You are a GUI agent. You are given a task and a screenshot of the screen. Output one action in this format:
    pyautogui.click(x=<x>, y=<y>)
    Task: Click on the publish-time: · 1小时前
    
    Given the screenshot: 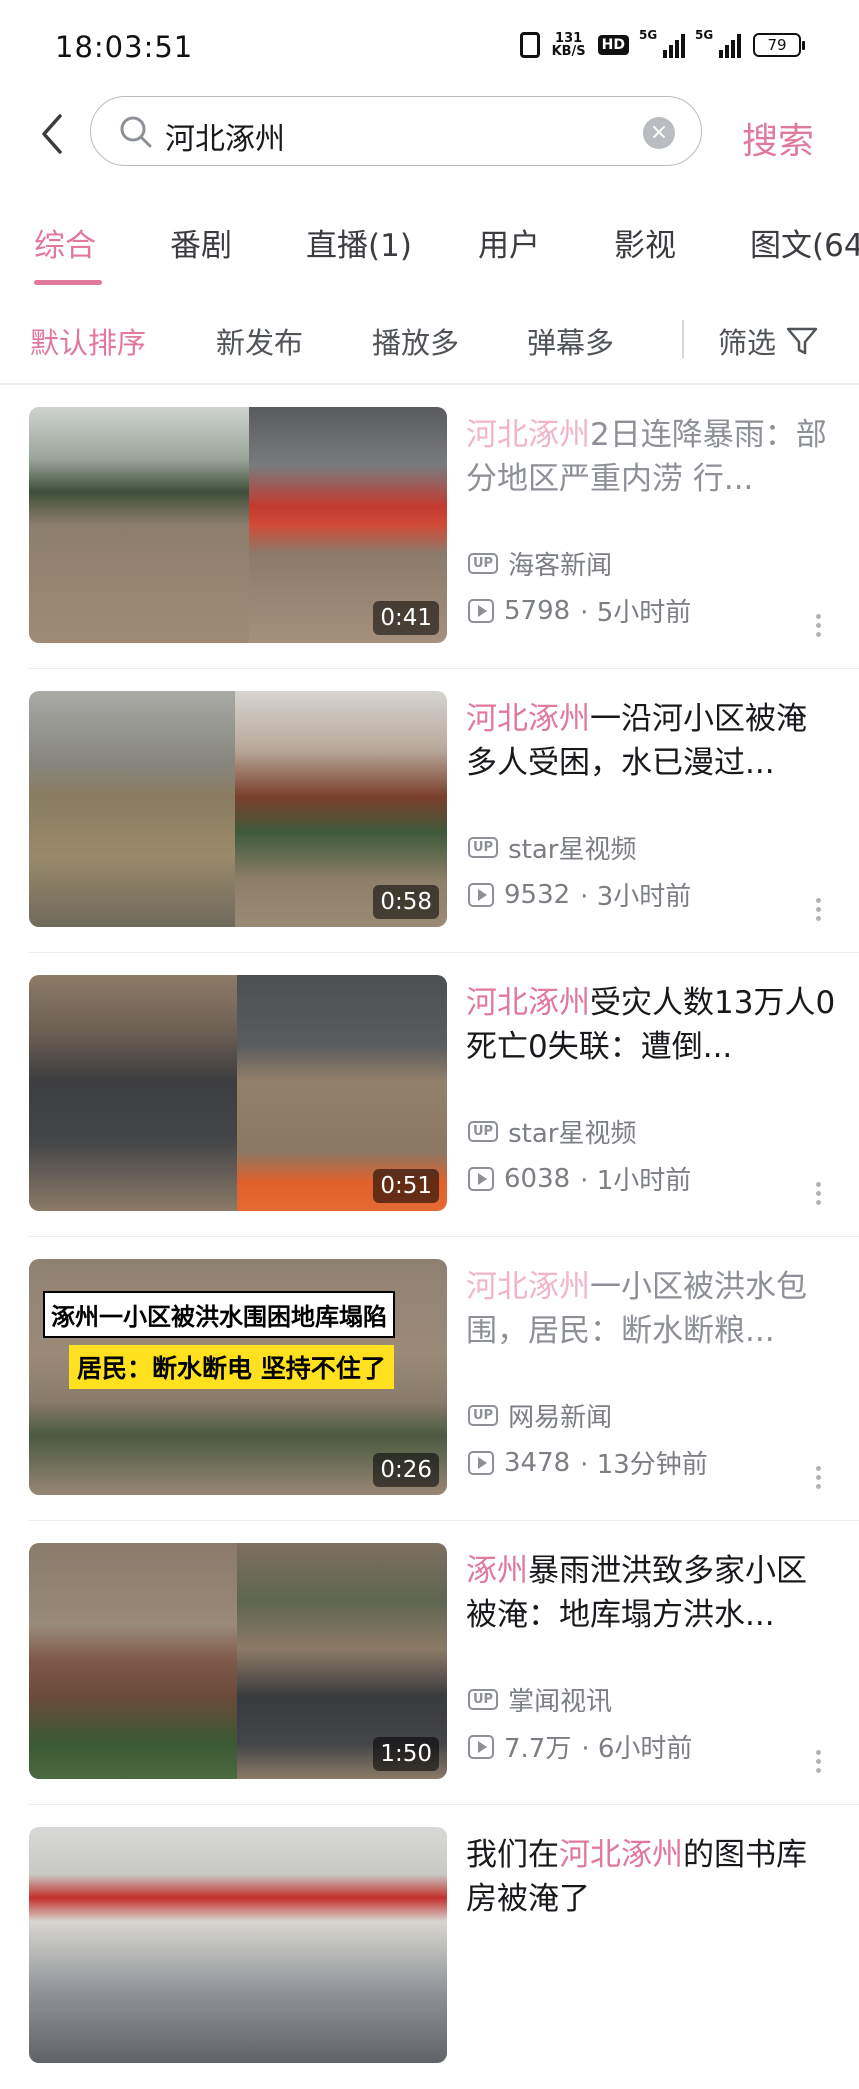 What is the action you would take?
    pyautogui.click(x=636, y=1181)
    